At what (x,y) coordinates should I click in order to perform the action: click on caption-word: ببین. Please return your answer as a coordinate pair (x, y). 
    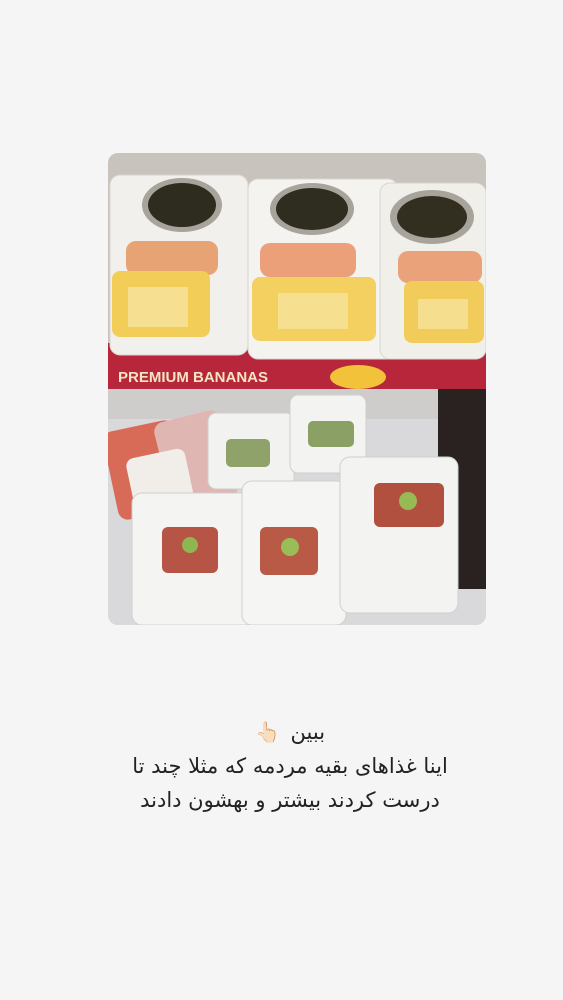
    Looking at the image, I should click on (308, 732).